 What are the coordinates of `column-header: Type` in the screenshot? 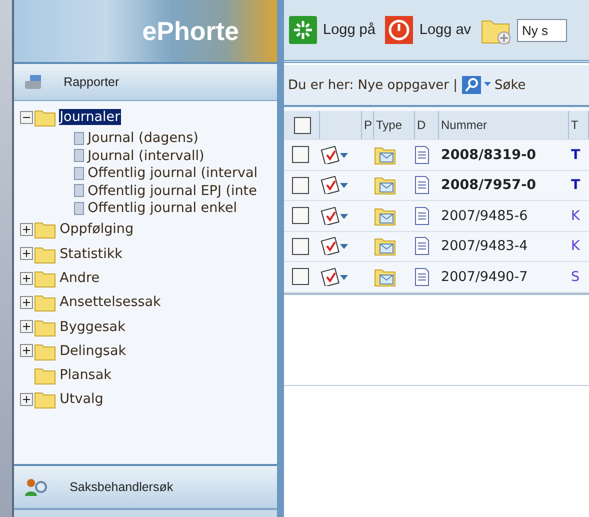 It's located at (394, 125).